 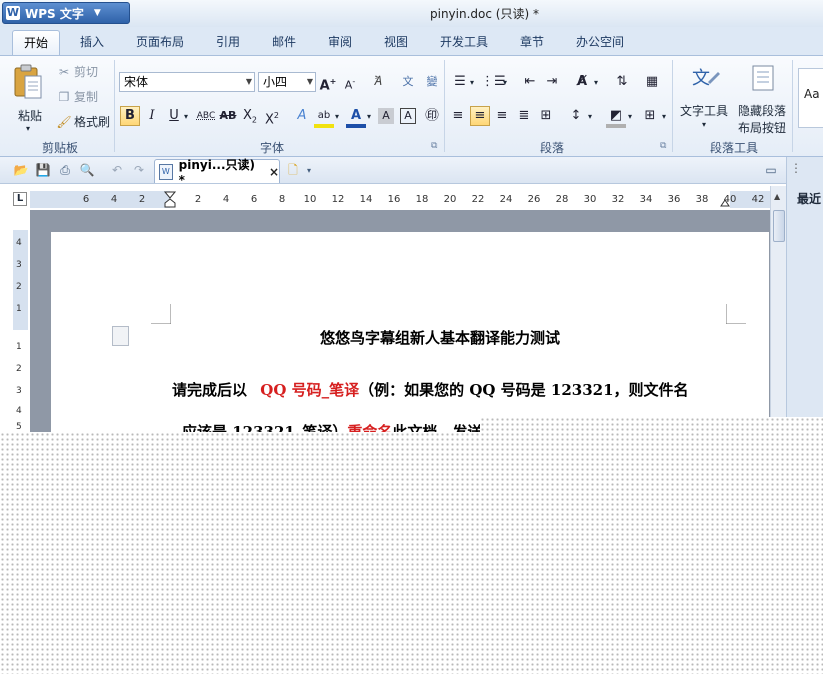 I want to click on subscript-button: X2, so click(x=250, y=116).